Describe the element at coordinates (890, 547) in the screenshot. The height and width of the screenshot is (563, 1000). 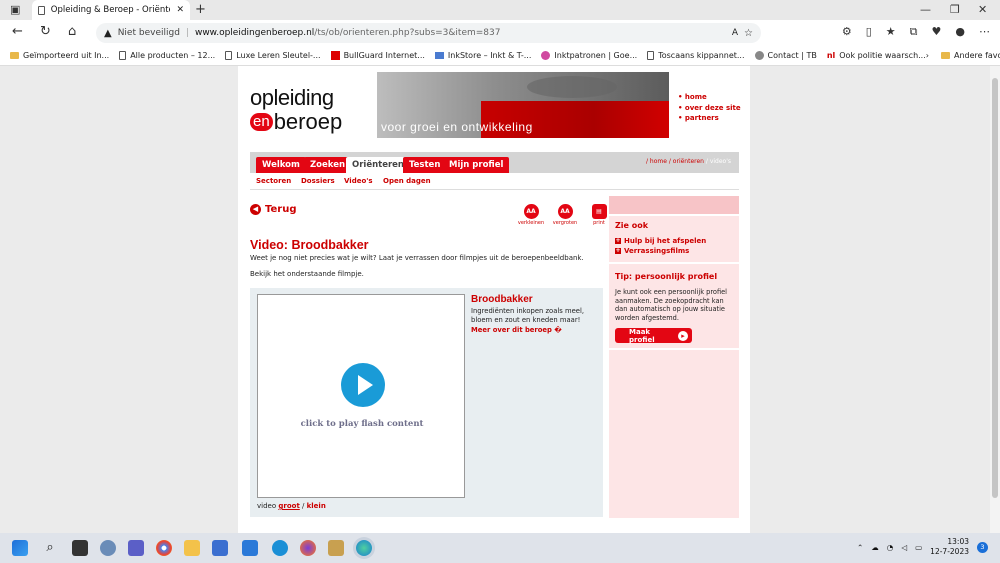
I see `wifi-icon: ◔` at that location.